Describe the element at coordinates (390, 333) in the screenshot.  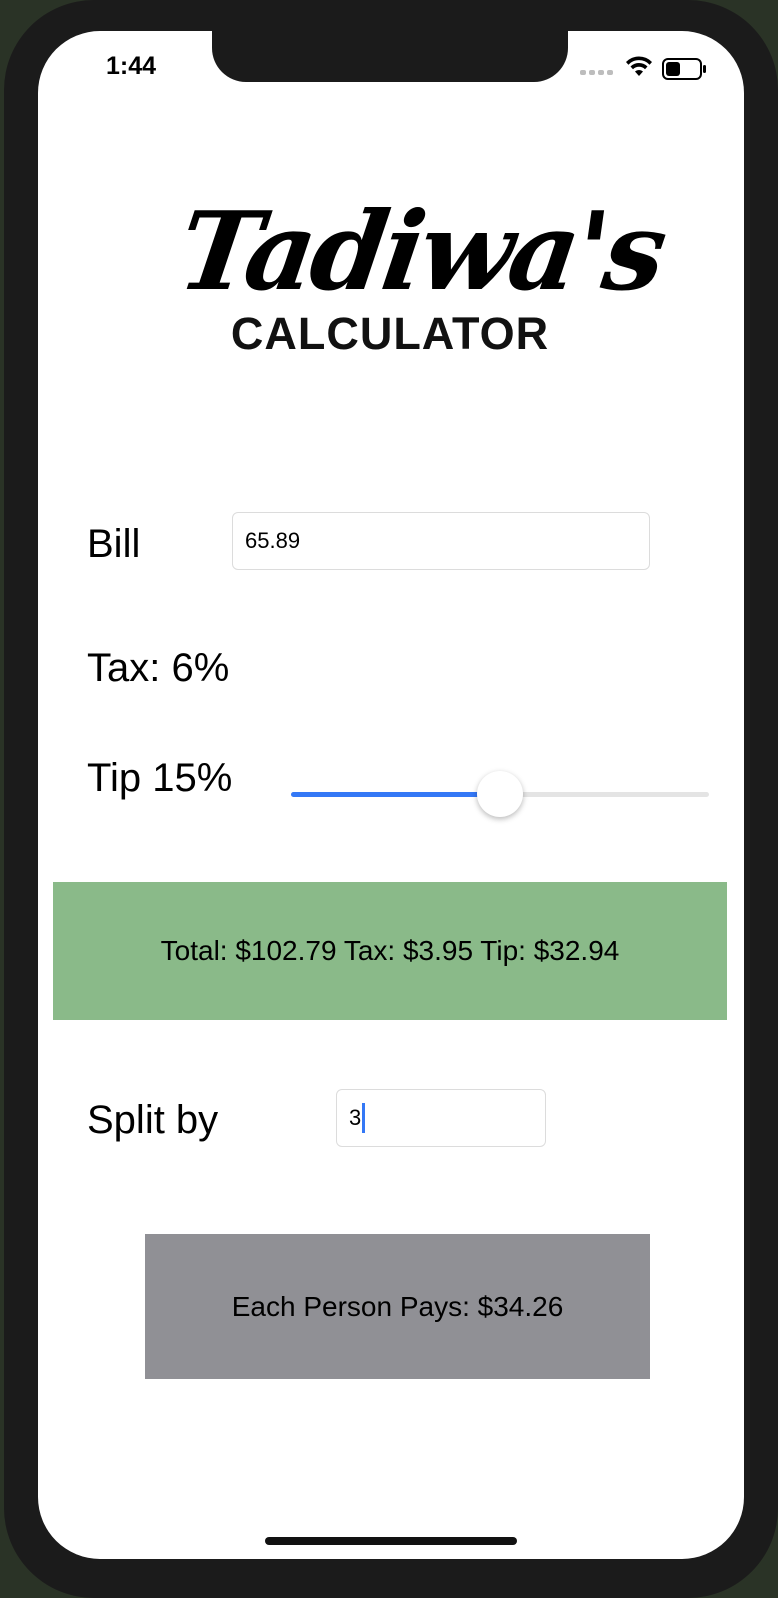
I see `logo-subtitle: CALCULATOR` at that location.